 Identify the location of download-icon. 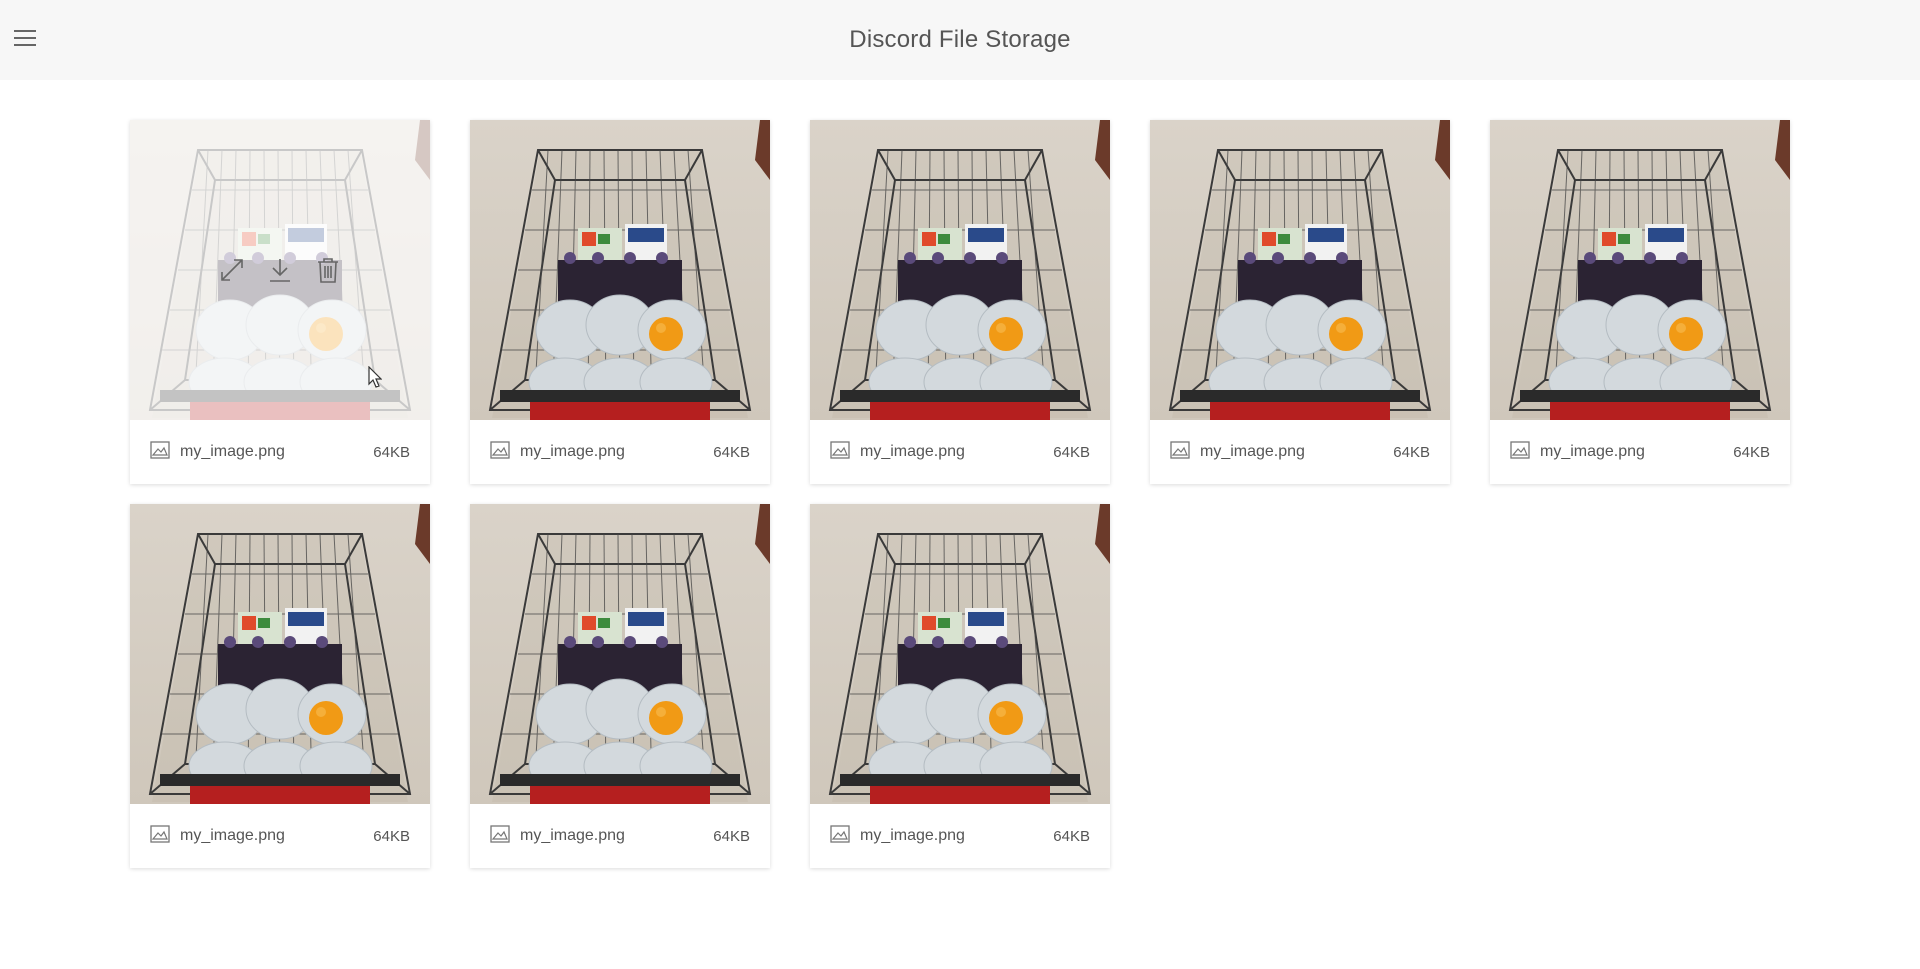
(280, 270).